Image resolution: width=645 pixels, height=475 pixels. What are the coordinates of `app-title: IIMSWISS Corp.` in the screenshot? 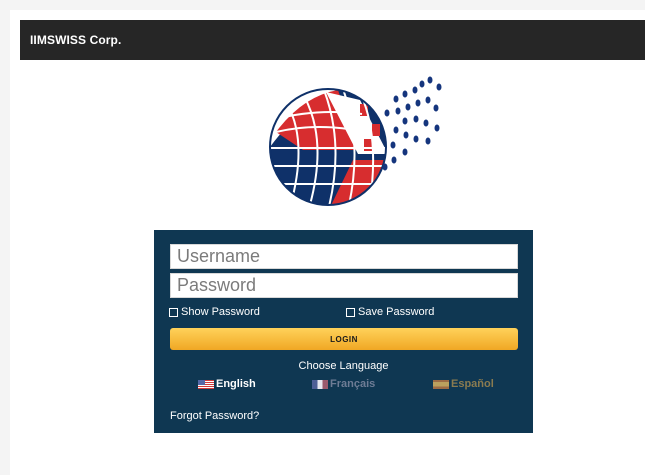 It's located at (76, 40).